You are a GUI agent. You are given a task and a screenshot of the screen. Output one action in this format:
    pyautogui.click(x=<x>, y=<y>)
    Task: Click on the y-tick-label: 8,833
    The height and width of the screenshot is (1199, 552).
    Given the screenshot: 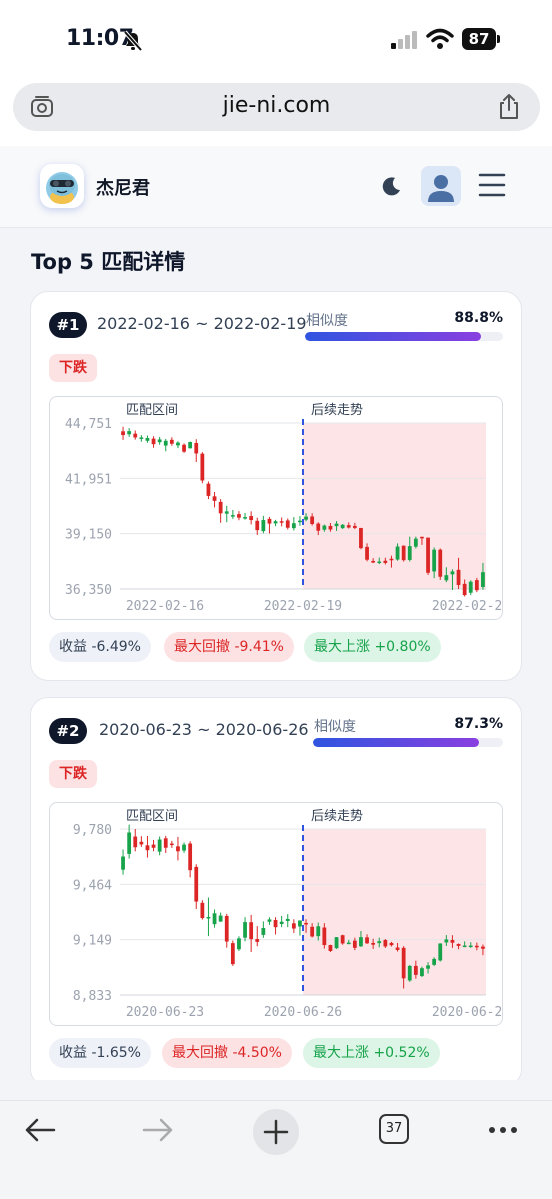 What is the action you would take?
    pyautogui.click(x=92, y=996)
    